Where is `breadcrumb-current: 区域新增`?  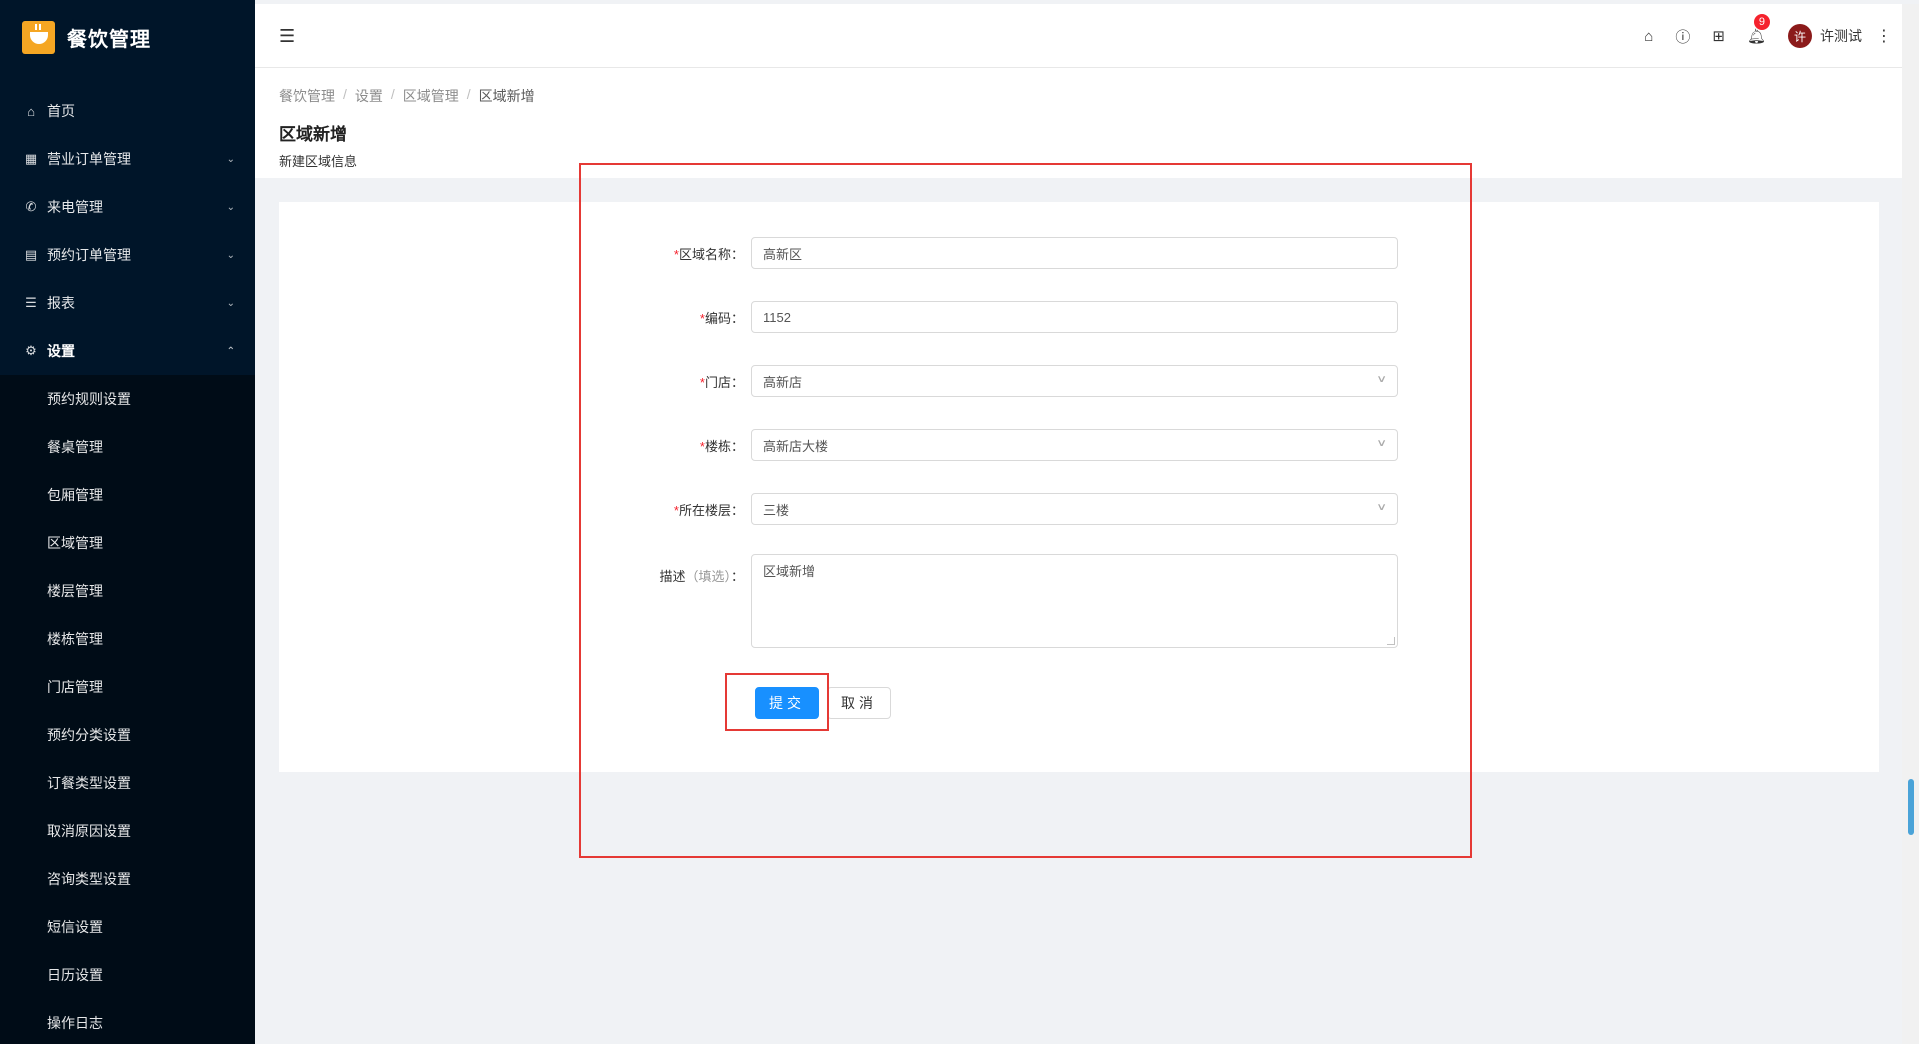
breadcrumb-current: 区域新增 is located at coordinates (506, 96).